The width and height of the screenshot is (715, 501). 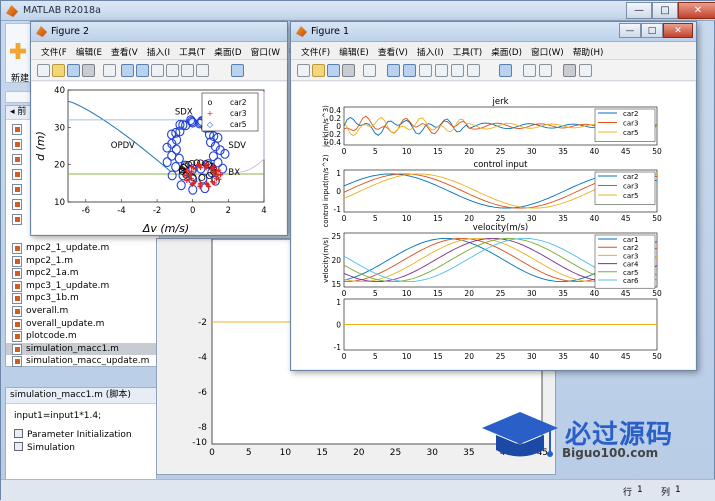 I want to click on y-tick-label: 20, so click(x=59, y=166).